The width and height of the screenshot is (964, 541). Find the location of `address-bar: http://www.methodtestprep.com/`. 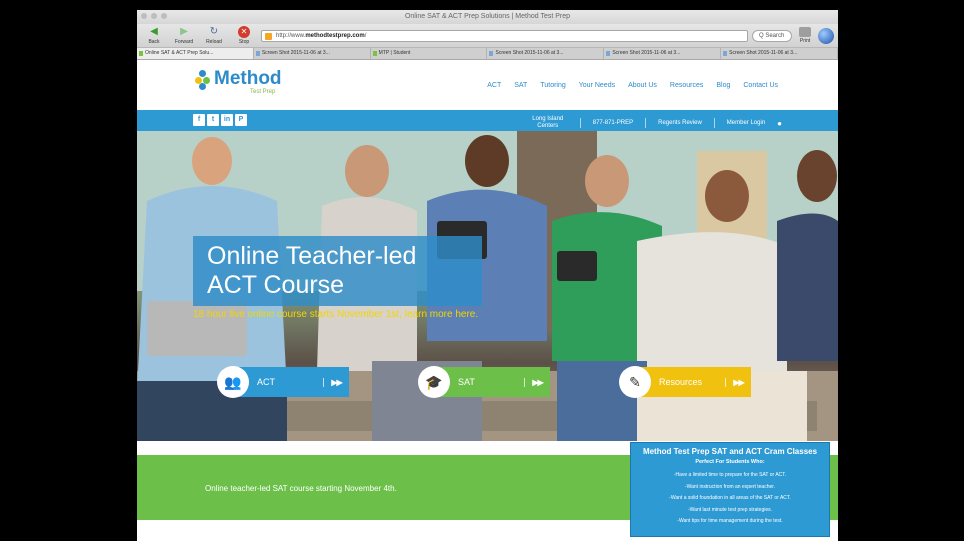

address-bar: http://www.methodtestprep.com/ is located at coordinates (504, 35).